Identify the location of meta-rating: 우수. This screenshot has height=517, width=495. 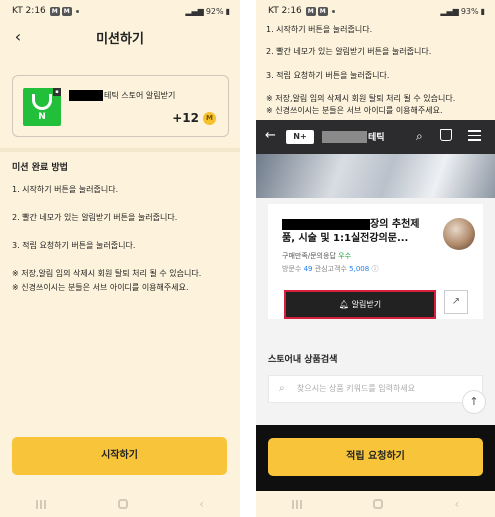
(345, 256).